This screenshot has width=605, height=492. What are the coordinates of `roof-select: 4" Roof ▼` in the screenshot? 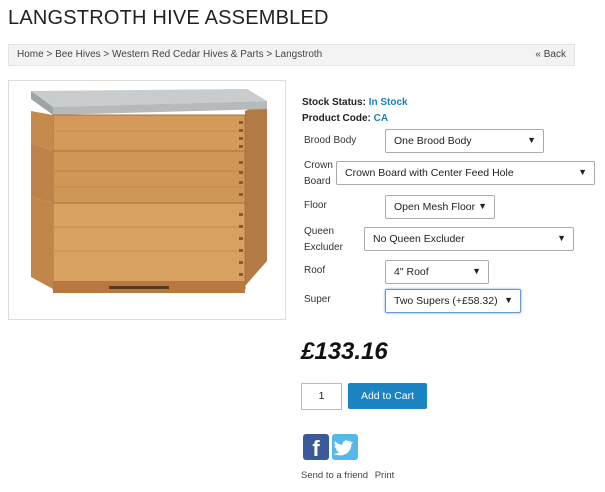 It's located at (437, 272).